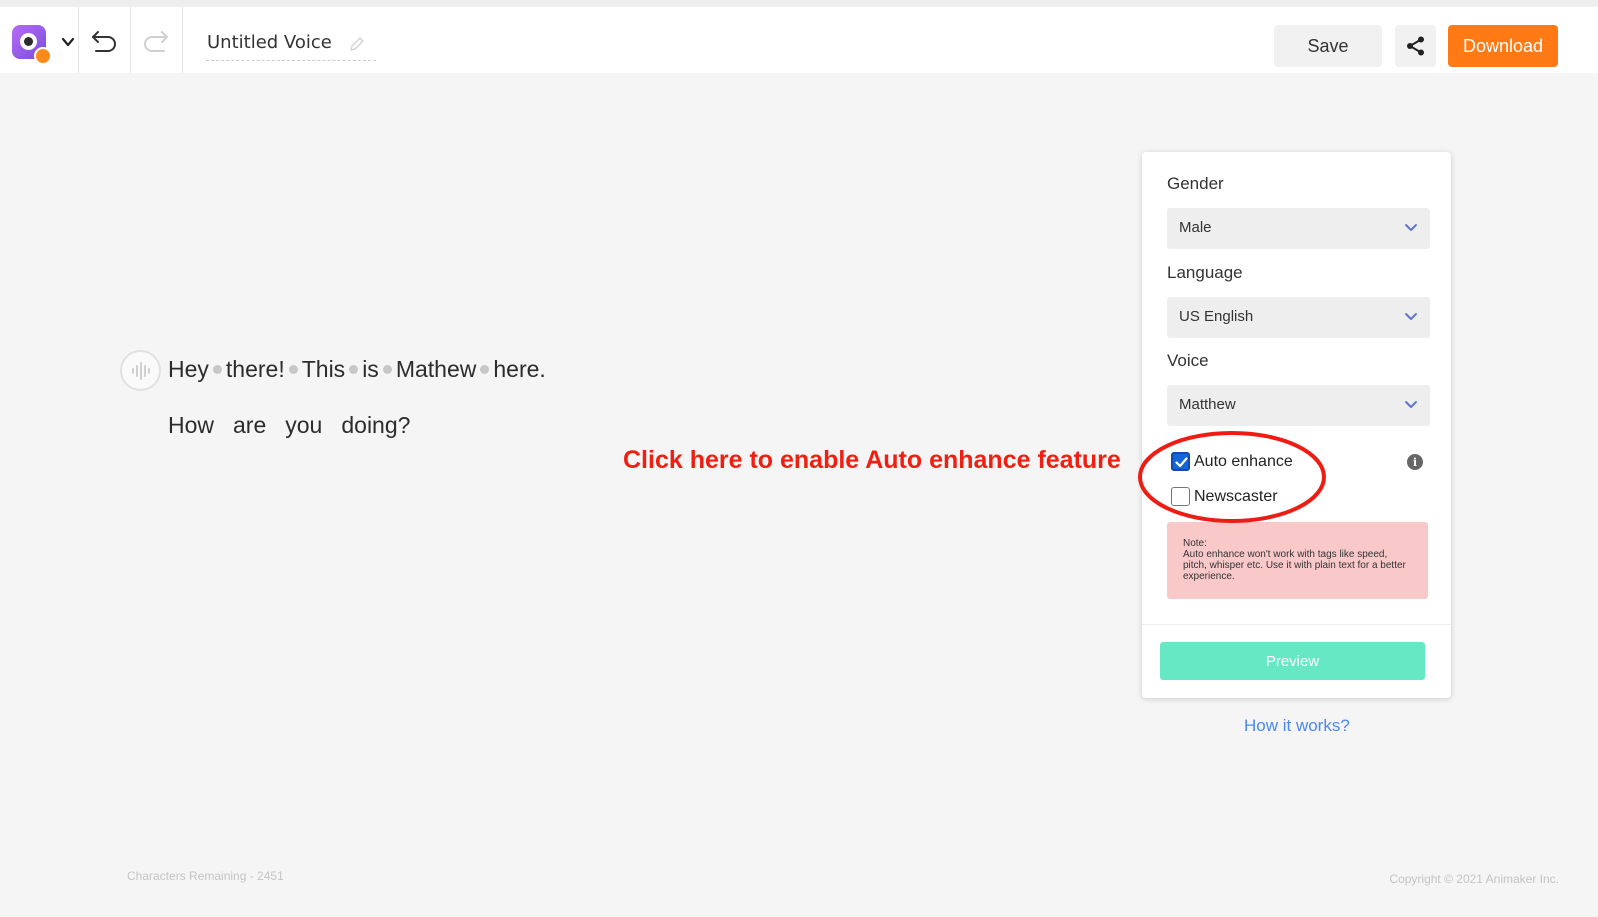  Describe the element at coordinates (188, 369) in the screenshot. I see `script-word: Hey` at that location.